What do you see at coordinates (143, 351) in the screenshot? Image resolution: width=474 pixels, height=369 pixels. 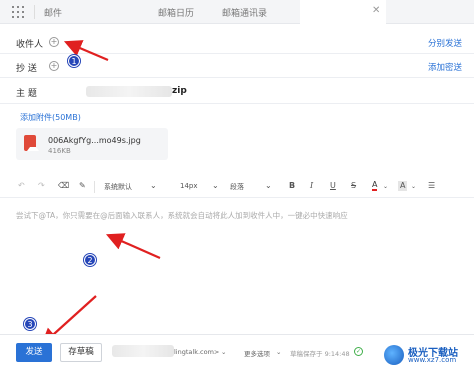 I see `sender-redacted` at bounding box center [143, 351].